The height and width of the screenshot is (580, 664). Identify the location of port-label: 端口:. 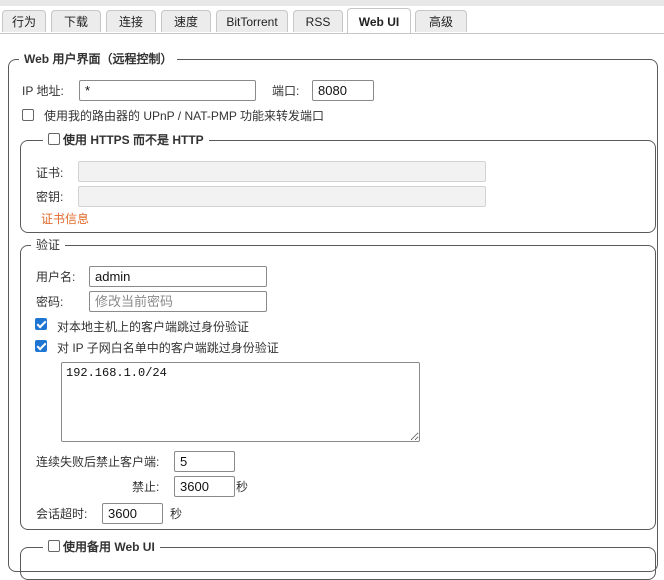
(286, 91).